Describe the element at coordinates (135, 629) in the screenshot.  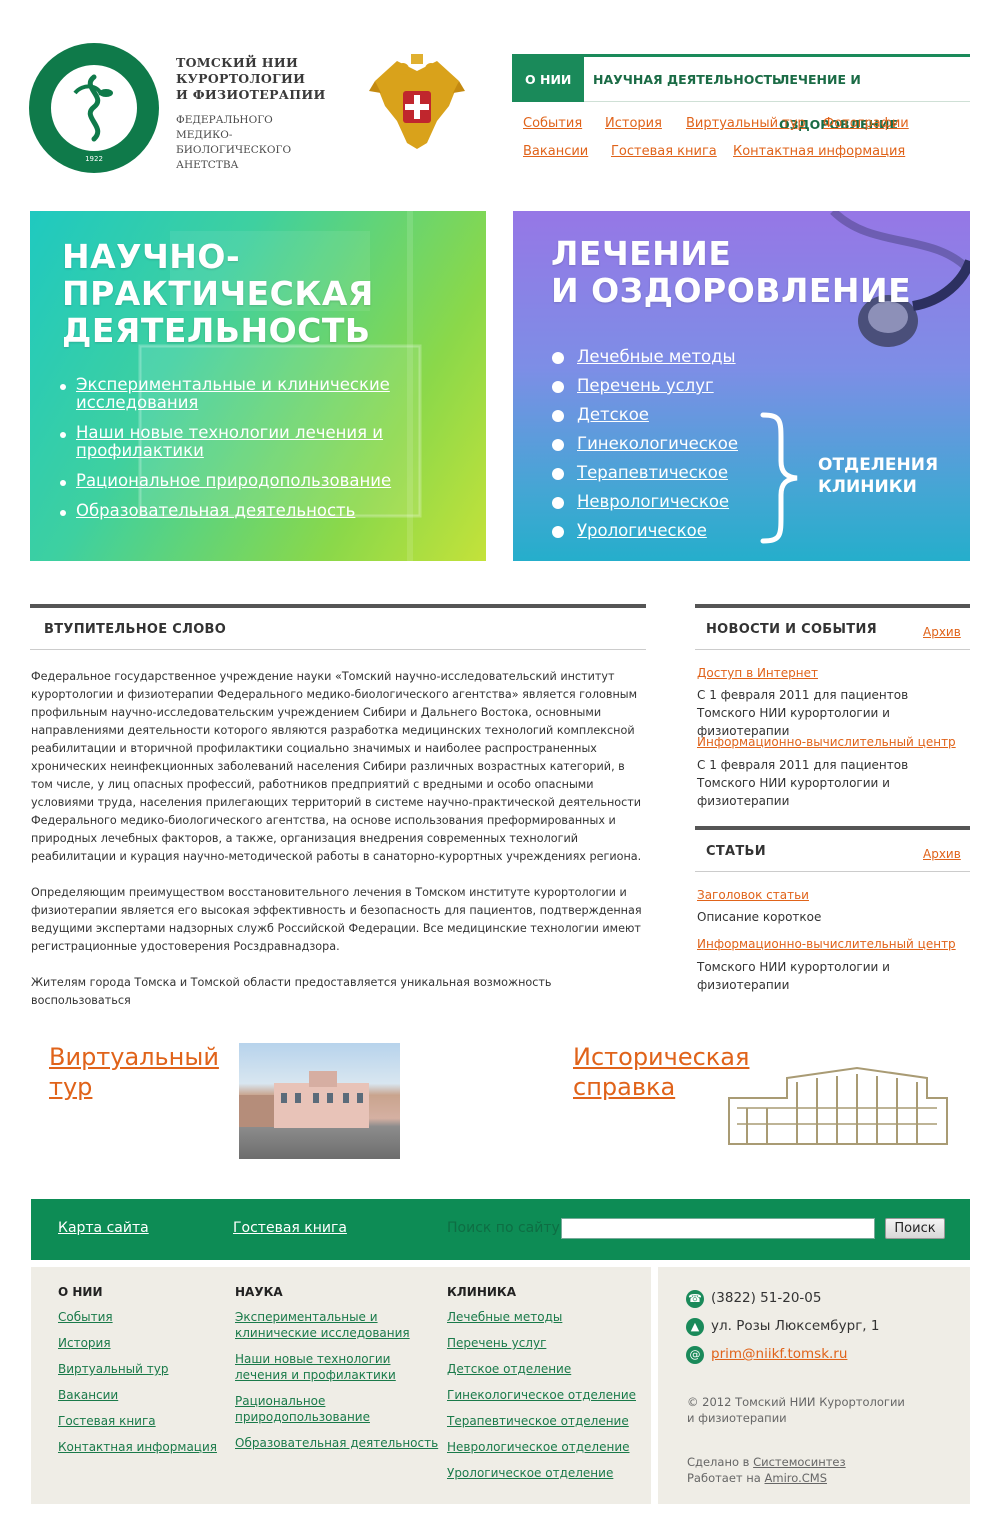
I see `intro-title: ВТУПИТЕЛЬНОЕ СЛОВО` at that location.